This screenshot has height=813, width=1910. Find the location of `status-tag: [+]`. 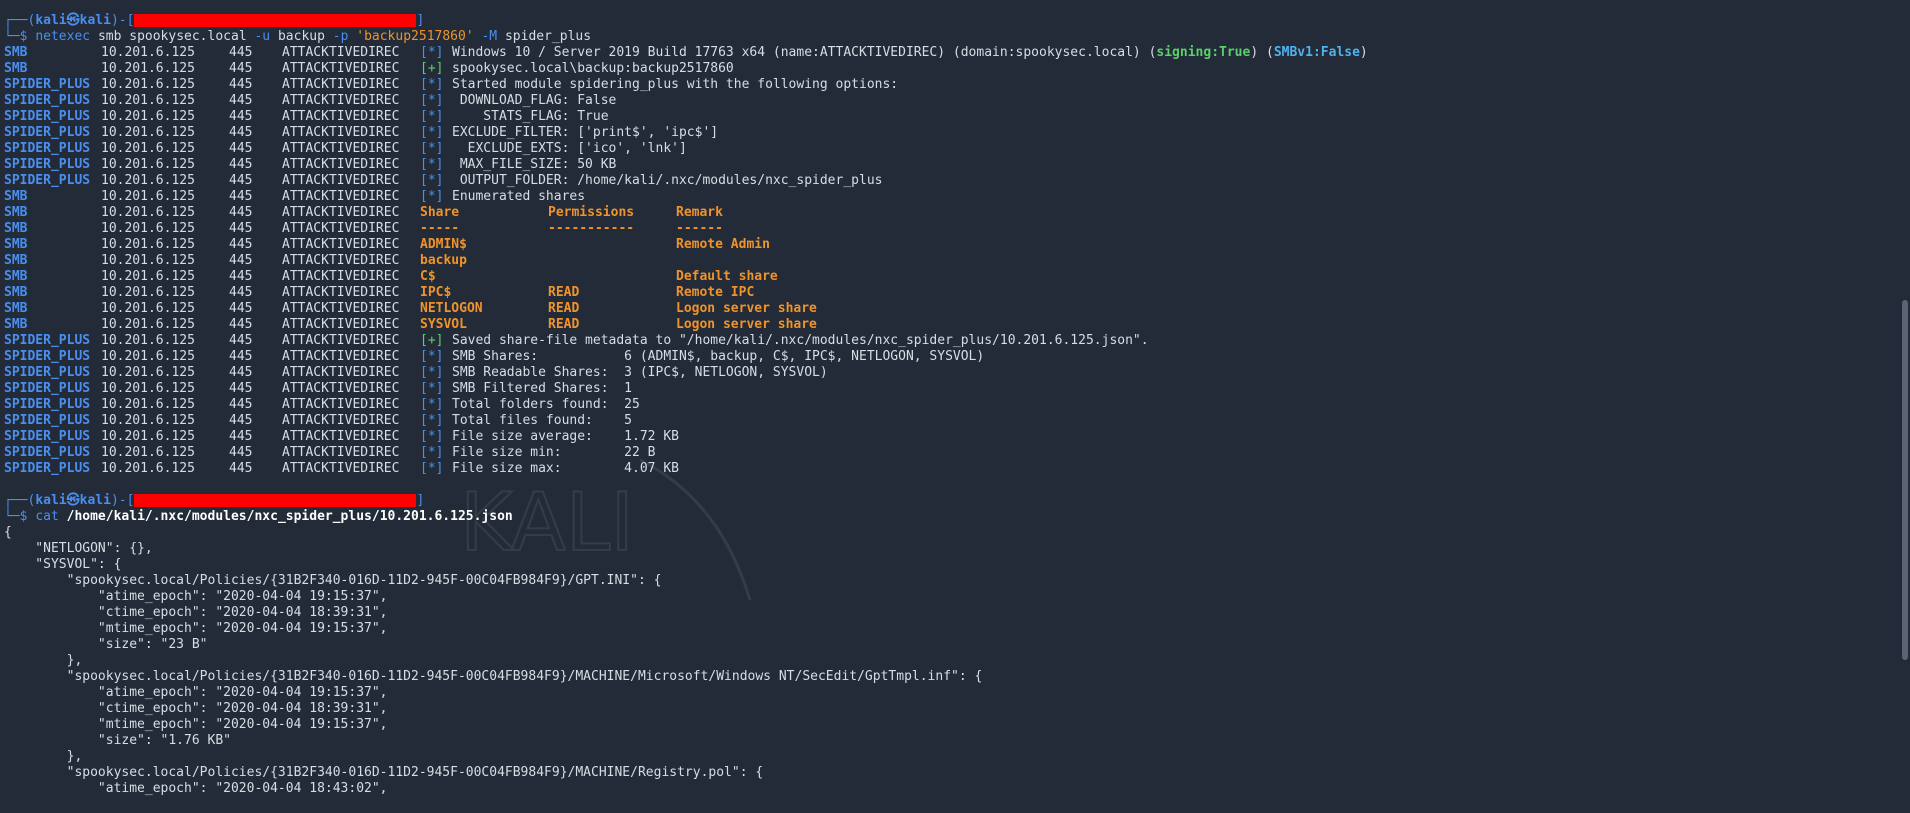

status-tag: [+] is located at coordinates (432, 340).